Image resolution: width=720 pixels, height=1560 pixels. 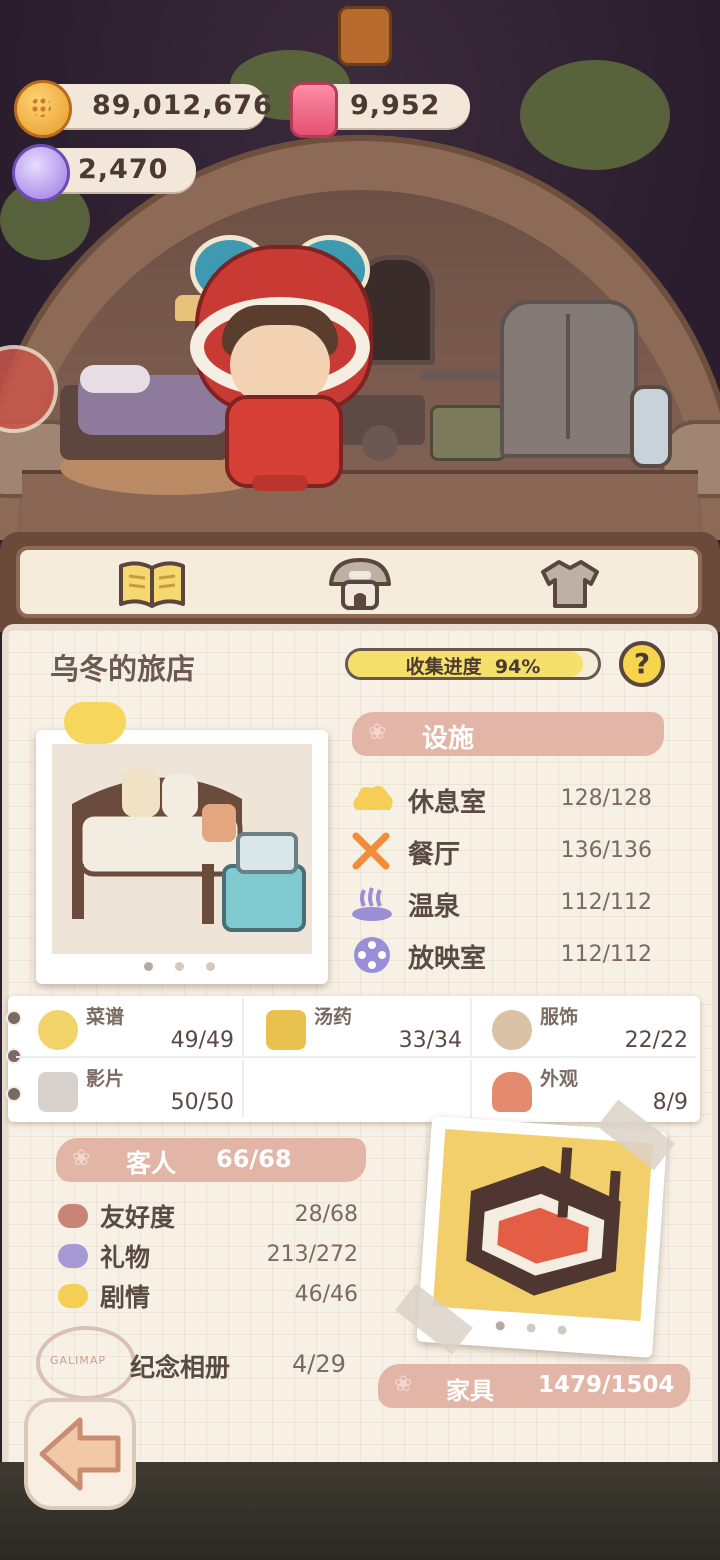 I want to click on film-reel-icon, so click(x=372, y=955).